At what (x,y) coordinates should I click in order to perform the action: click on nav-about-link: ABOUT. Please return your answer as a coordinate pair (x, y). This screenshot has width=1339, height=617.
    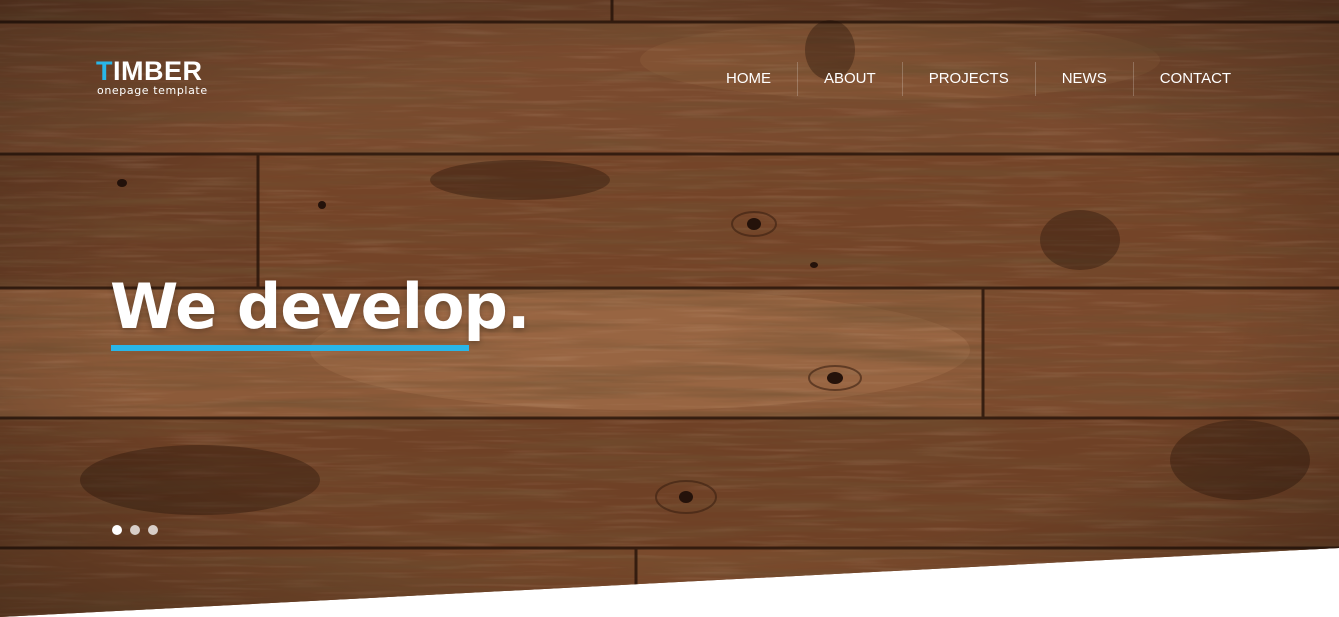
    Looking at the image, I should click on (849, 79).